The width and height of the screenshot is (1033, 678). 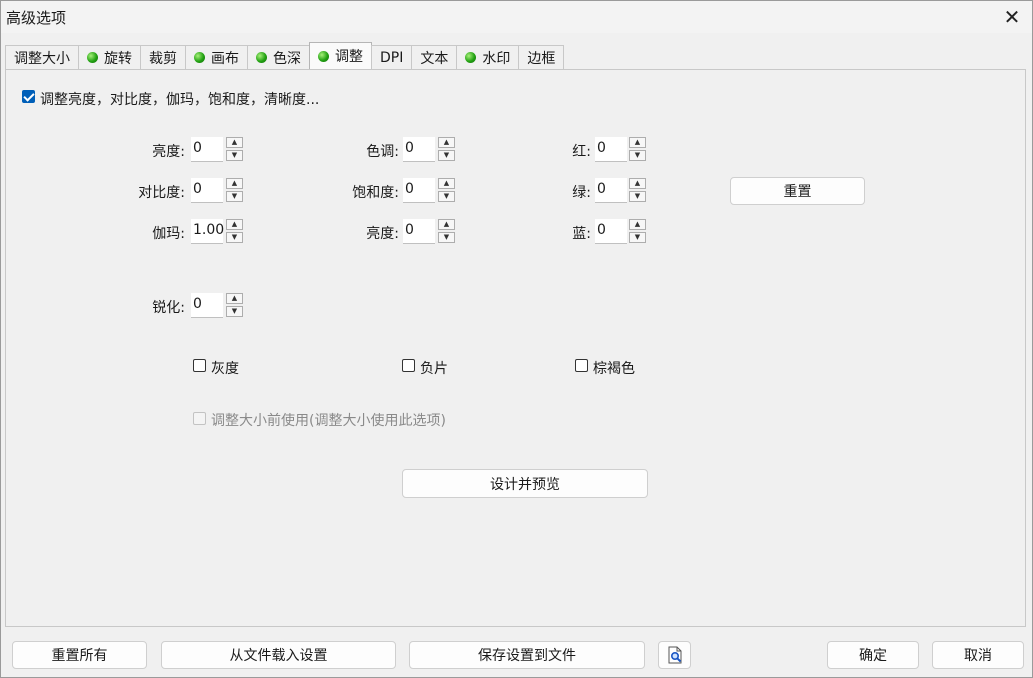 What do you see at coordinates (614, 369) in the screenshot?
I see `sepia-label: 棕褐色` at bounding box center [614, 369].